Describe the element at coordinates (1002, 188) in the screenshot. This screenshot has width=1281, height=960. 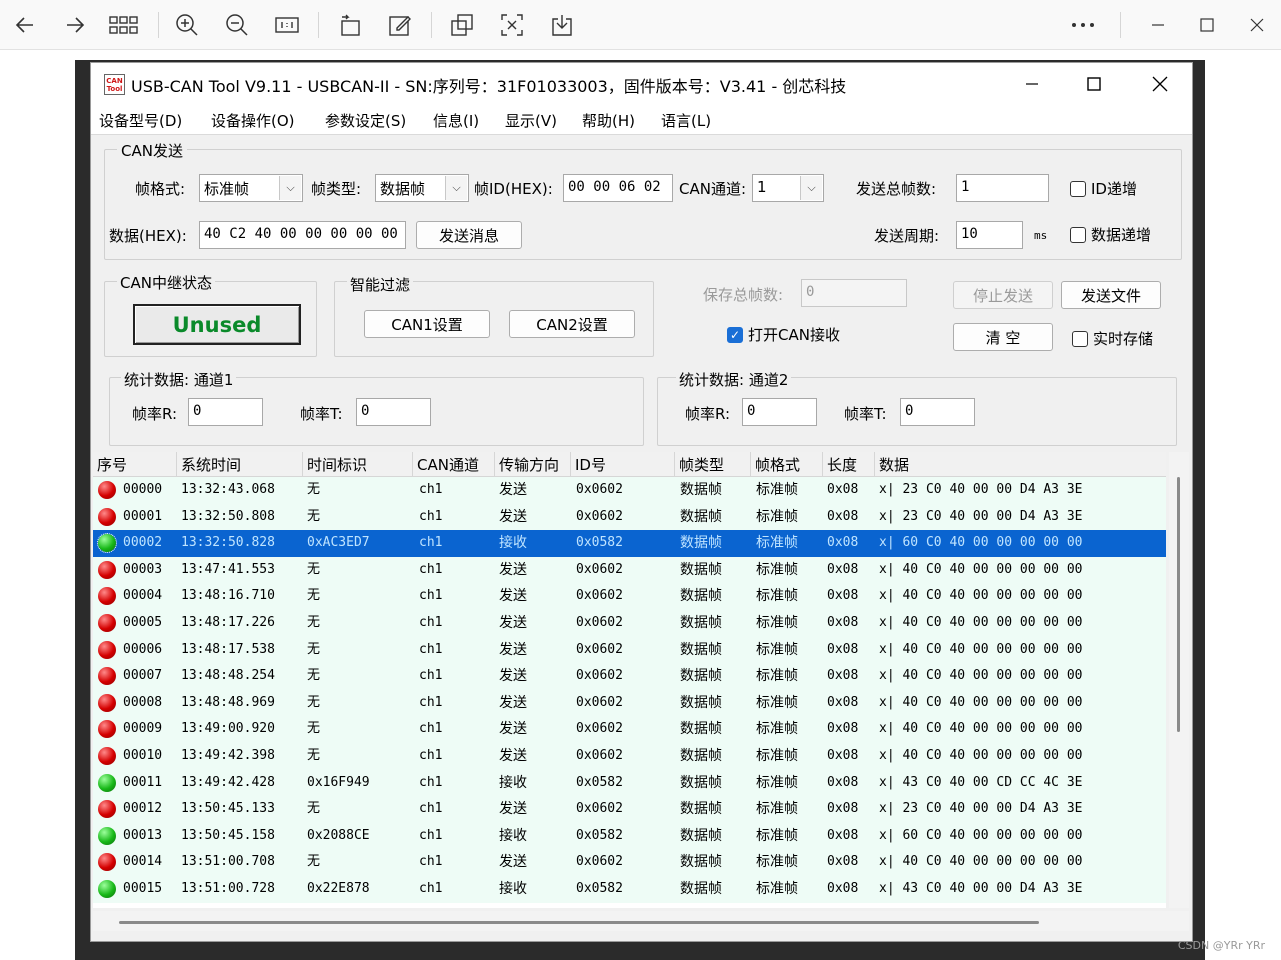
I see `total-frames-input: 1` at that location.